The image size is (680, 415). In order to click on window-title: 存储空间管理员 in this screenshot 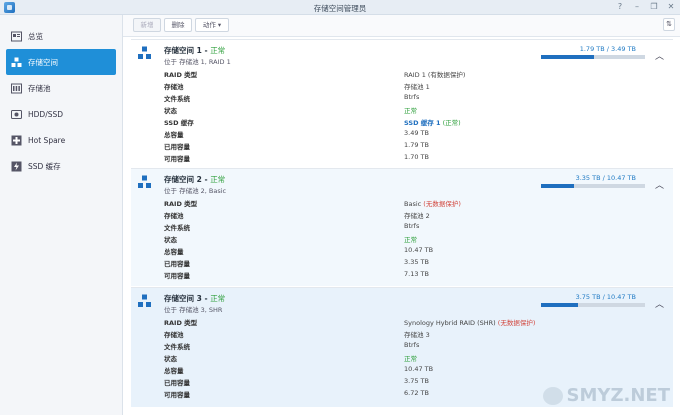, I will do `click(340, 8)`.